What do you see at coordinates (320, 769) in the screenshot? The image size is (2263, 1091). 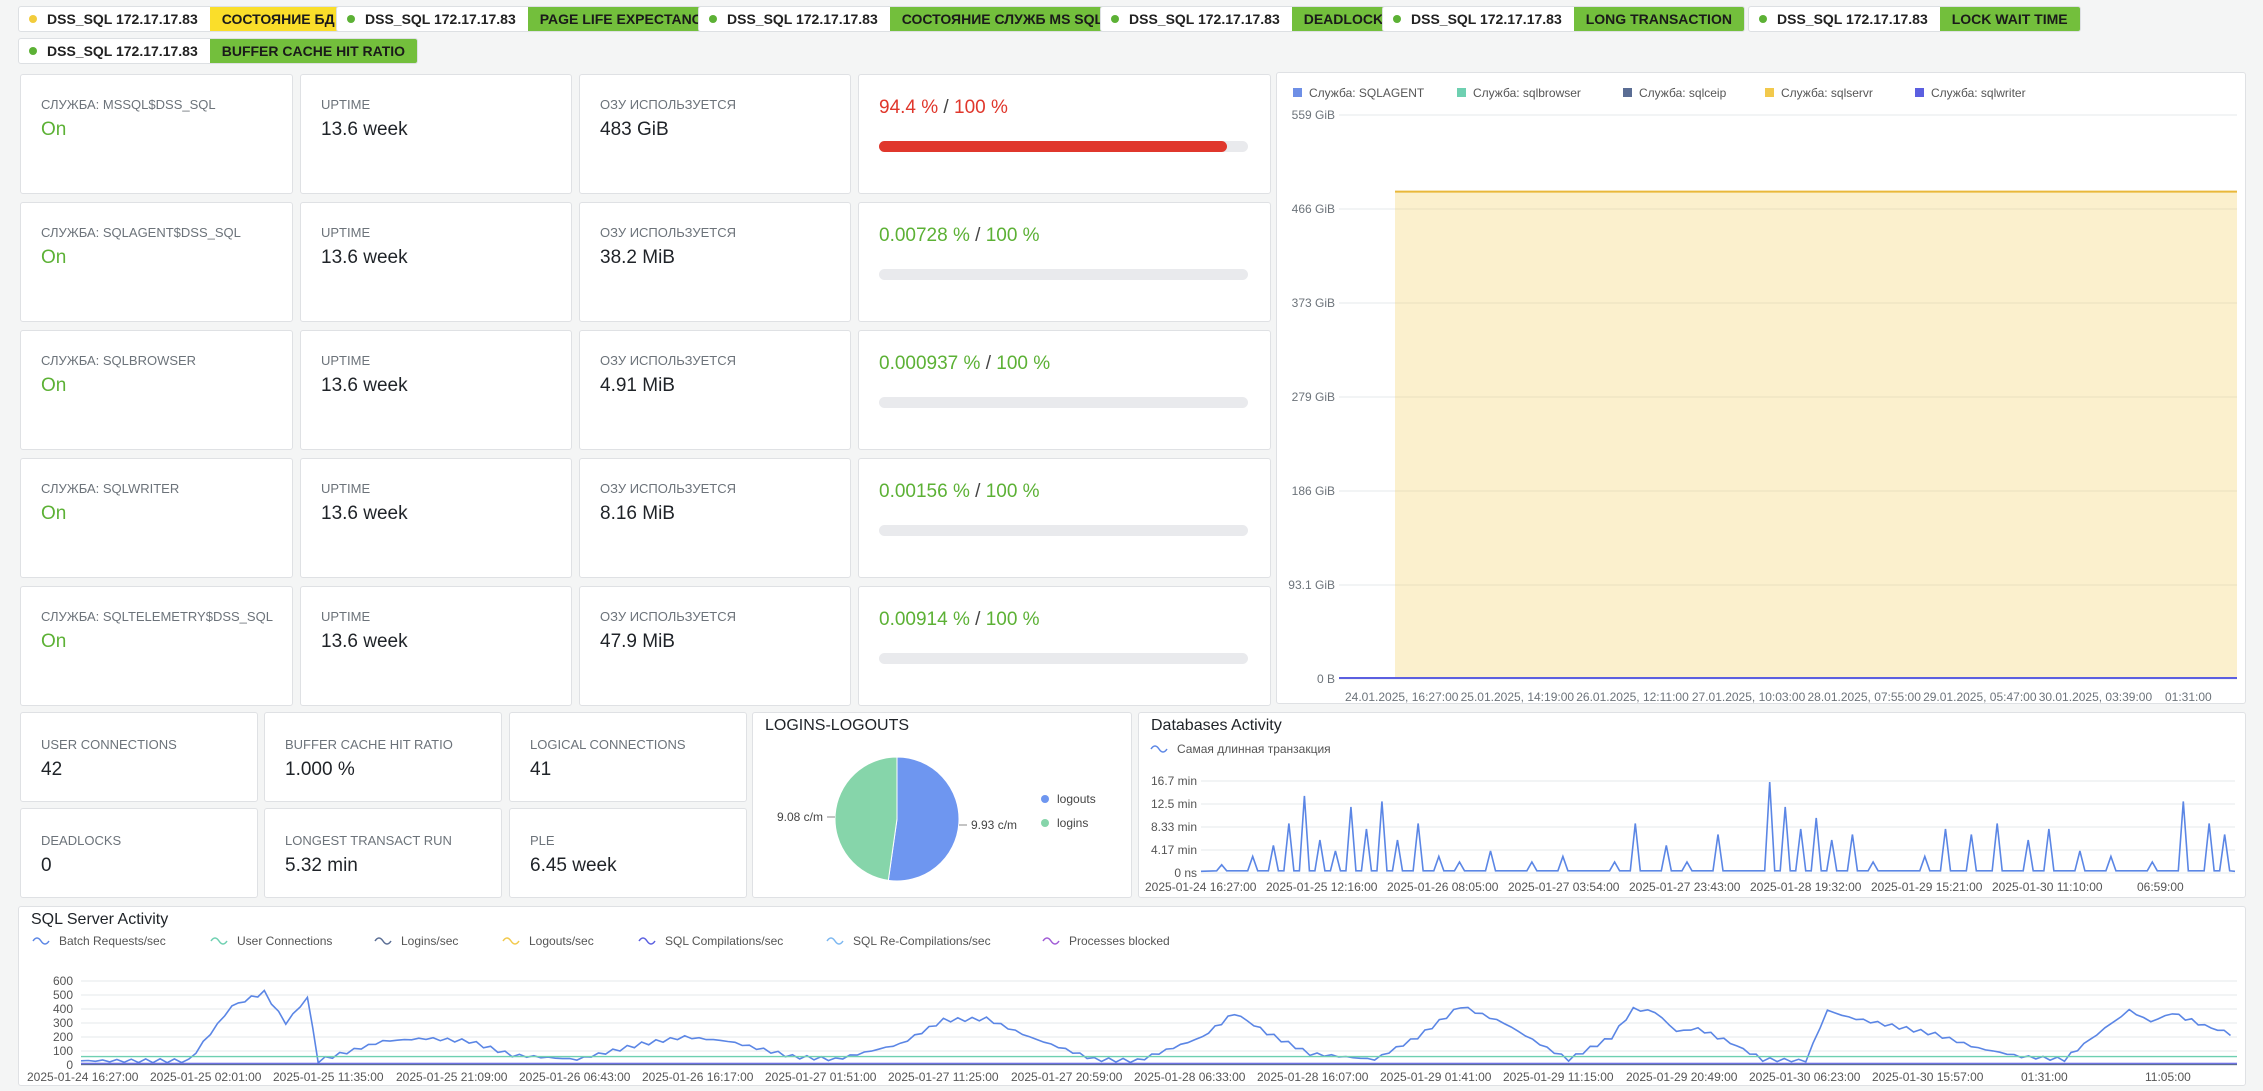 I see `stat-value: 1.000 %` at bounding box center [320, 769].